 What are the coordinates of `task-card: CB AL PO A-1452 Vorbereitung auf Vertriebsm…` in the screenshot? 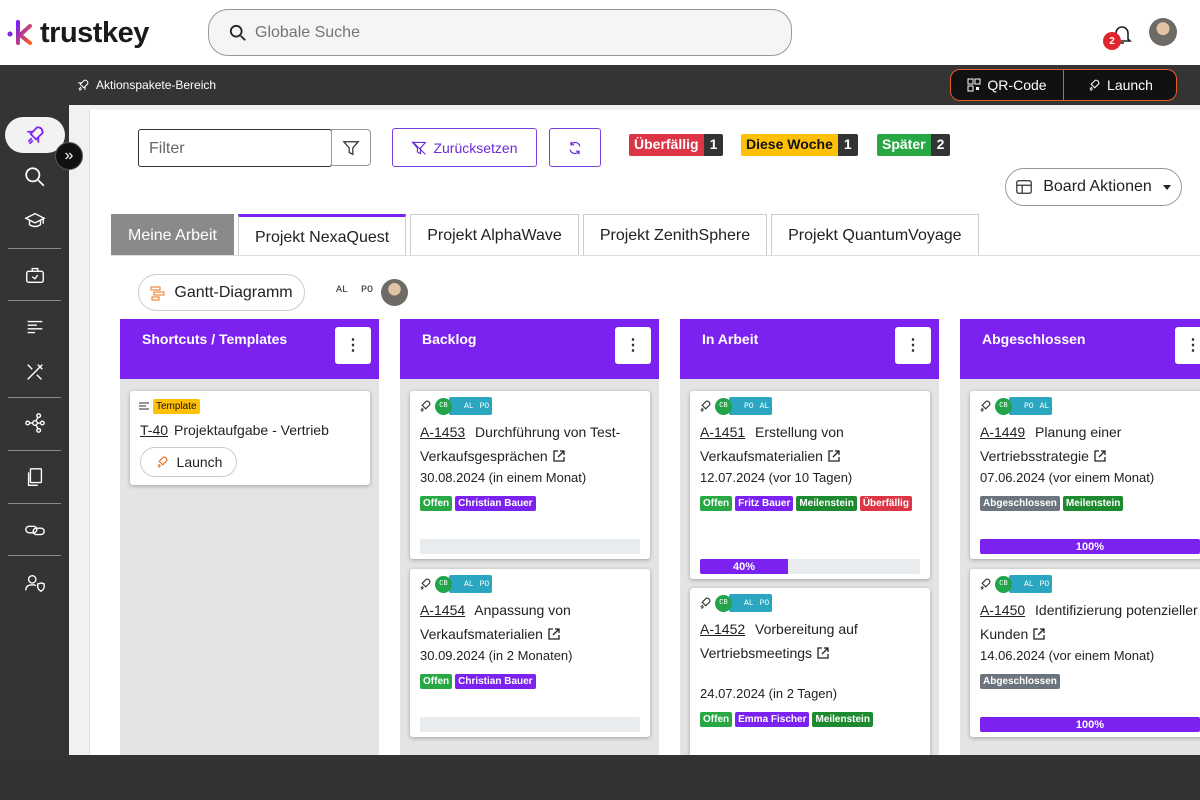 It's located at (810, 671).